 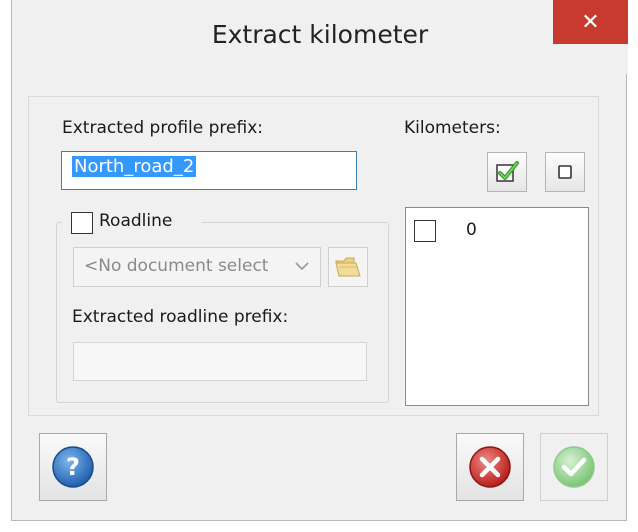 I want to click on kilometers-label: Kilometers:, so click(x=452, y=128).